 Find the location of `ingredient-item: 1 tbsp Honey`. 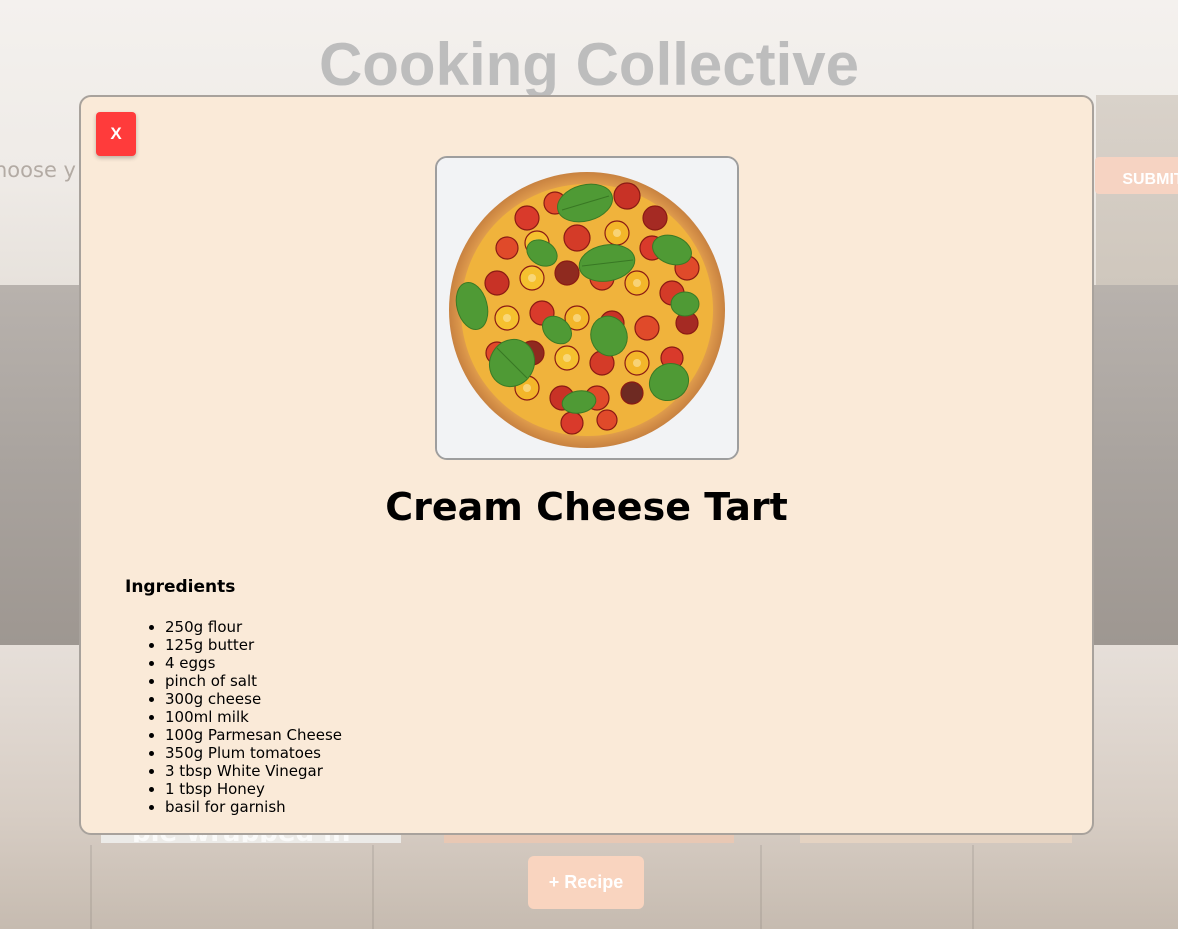

ingredient-item: 1 tbsp Honey is located at coordinates (253, 789).